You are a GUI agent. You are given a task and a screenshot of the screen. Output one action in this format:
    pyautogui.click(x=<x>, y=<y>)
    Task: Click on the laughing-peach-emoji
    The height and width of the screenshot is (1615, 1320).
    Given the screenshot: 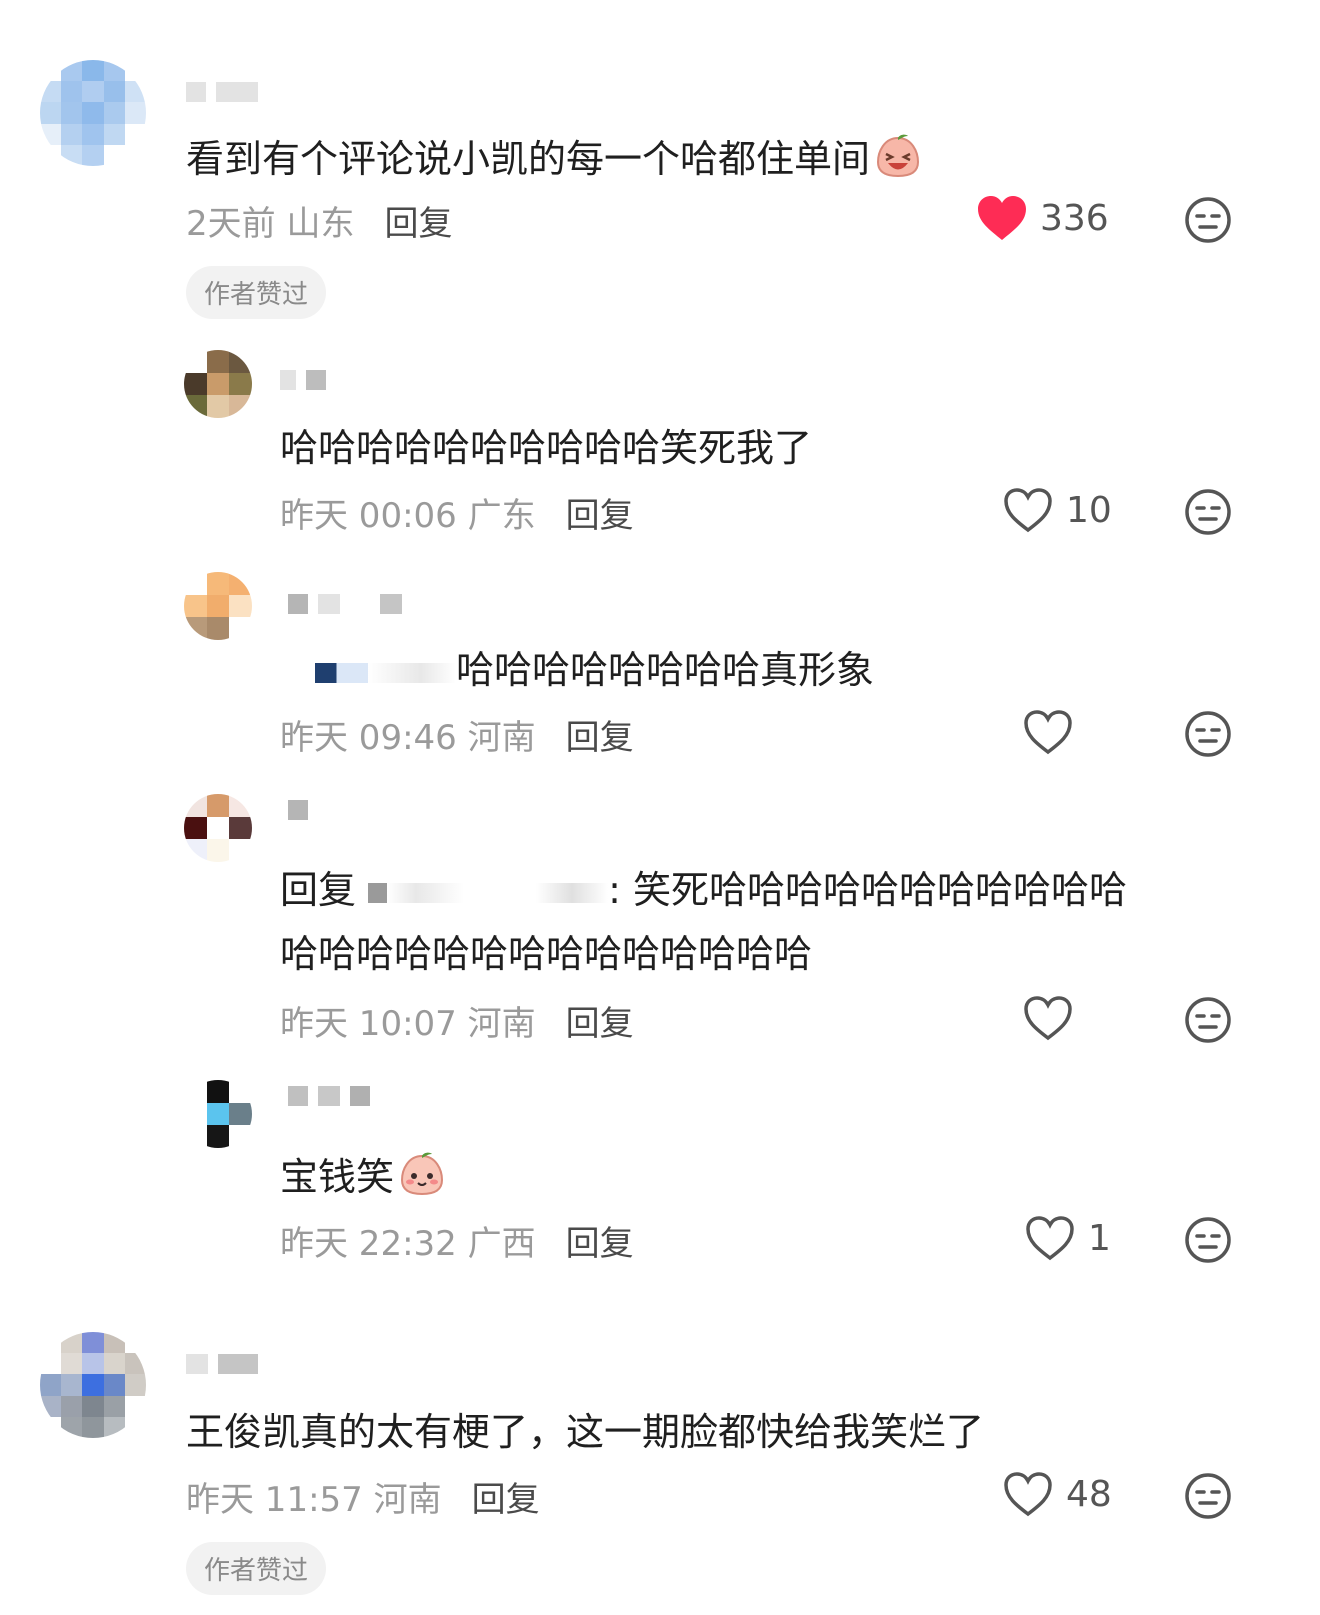 What is the action you would take?
    pyautogui.click(x=898, y=161)
    